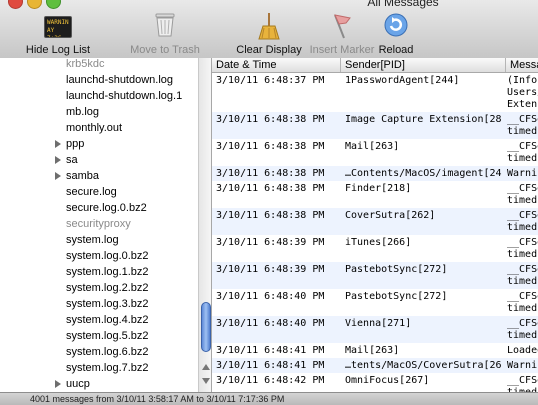  I want to click on broom-icon, so click(269, 27).